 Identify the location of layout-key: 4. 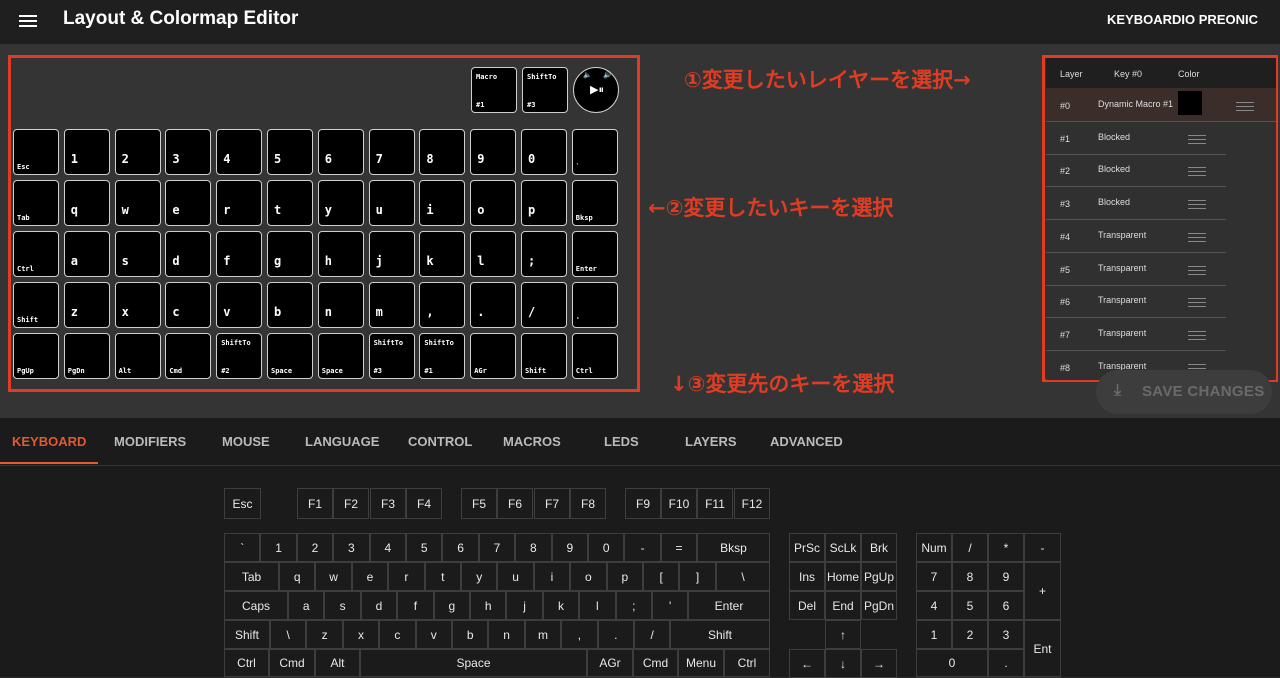
(239, 152).